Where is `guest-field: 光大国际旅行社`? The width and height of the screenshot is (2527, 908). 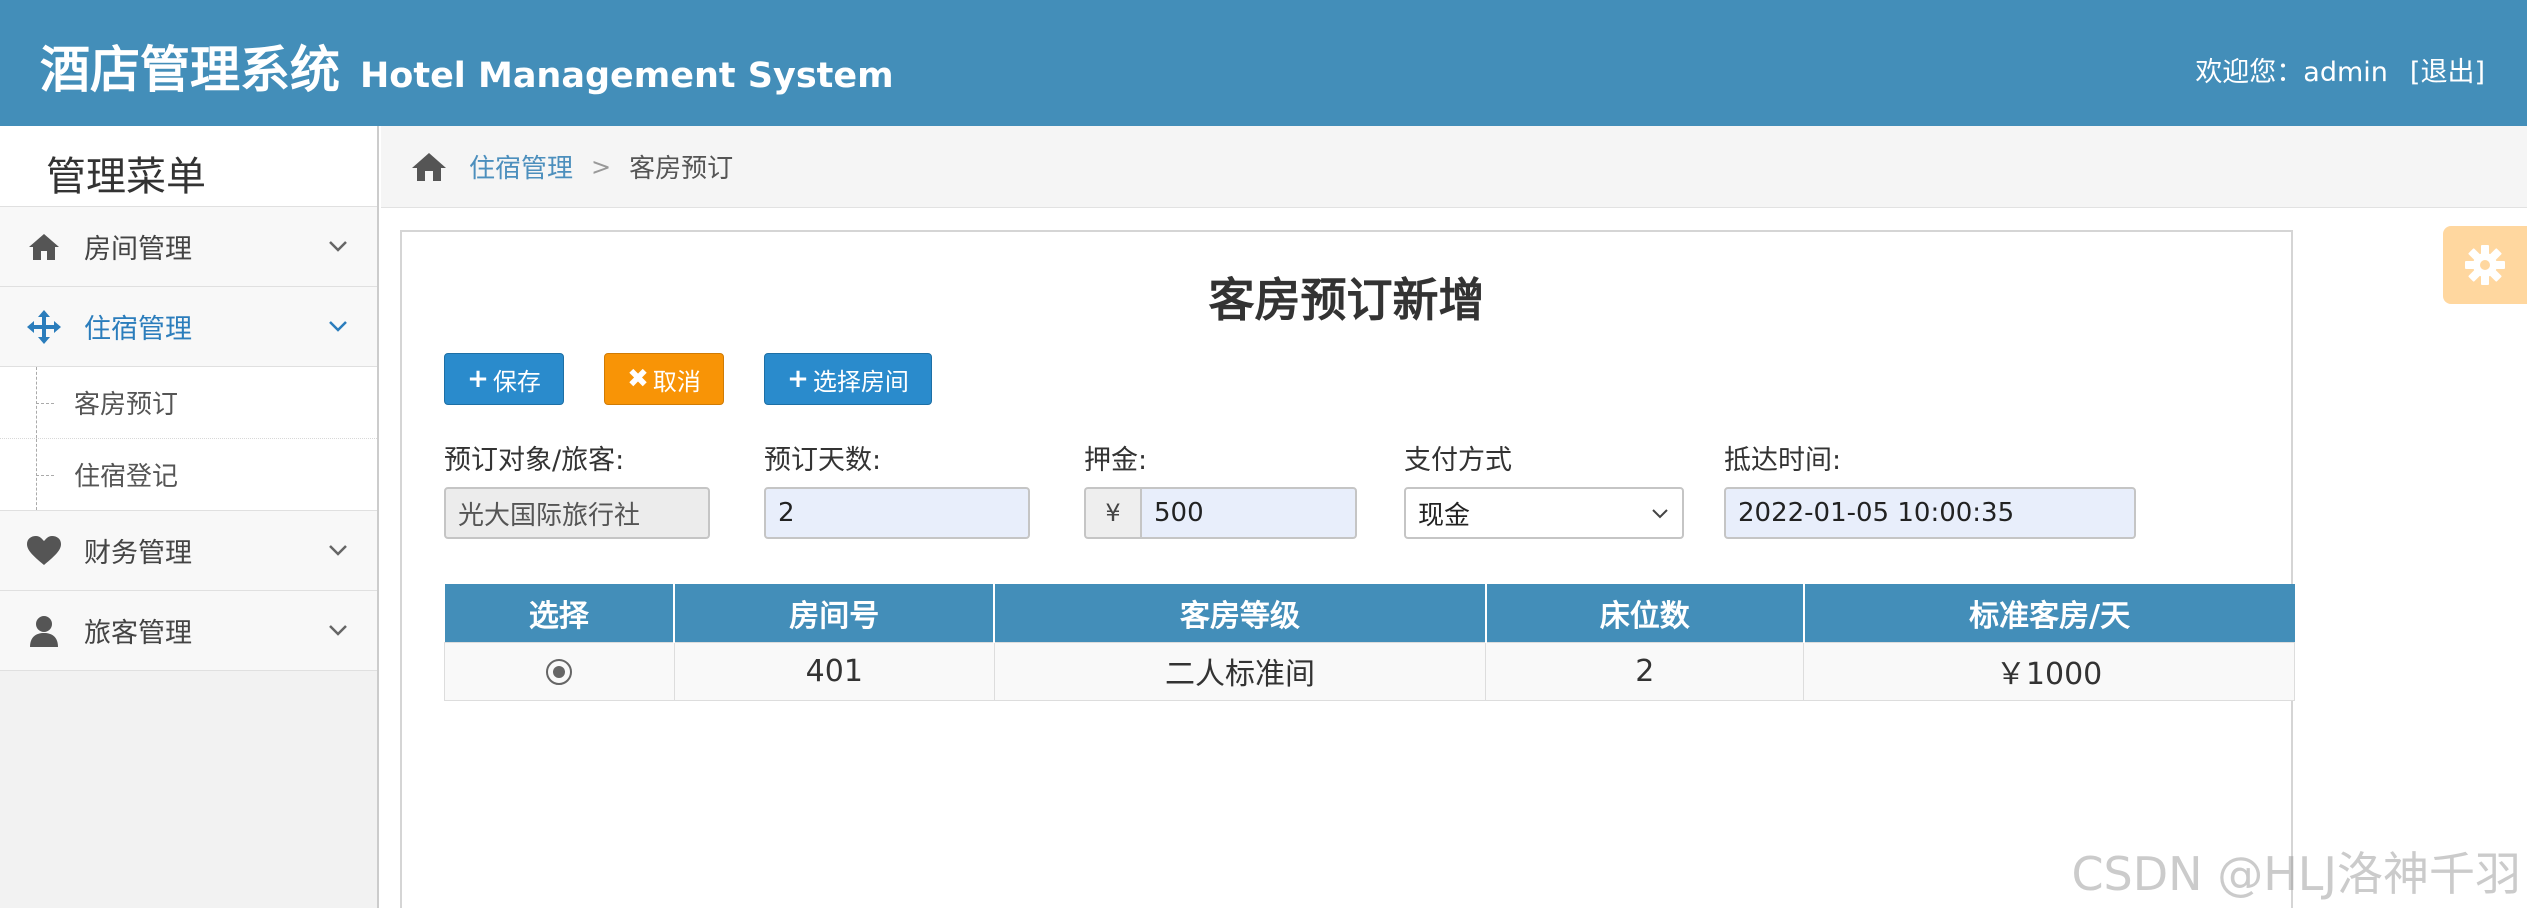 guest-field: 光大国际旅行社 is located at coordinates (577, 513).